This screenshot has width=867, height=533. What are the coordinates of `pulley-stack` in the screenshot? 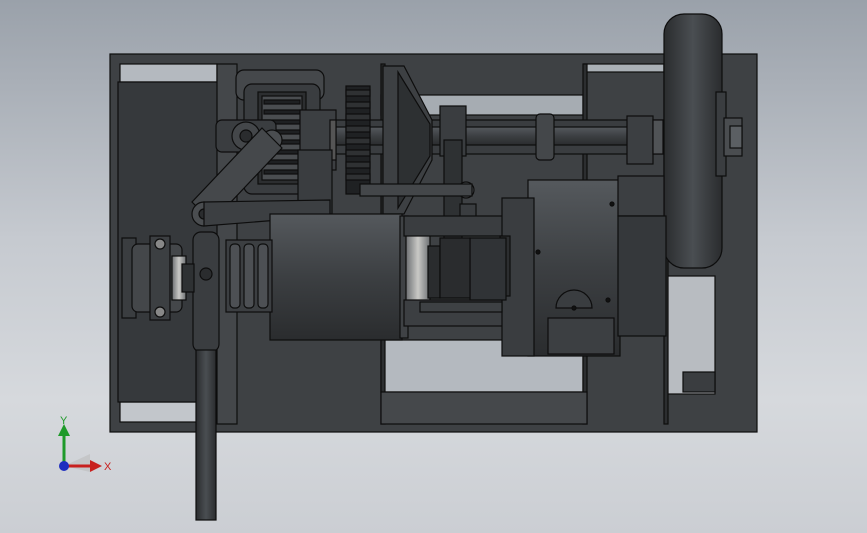 It's located at (249, 276).